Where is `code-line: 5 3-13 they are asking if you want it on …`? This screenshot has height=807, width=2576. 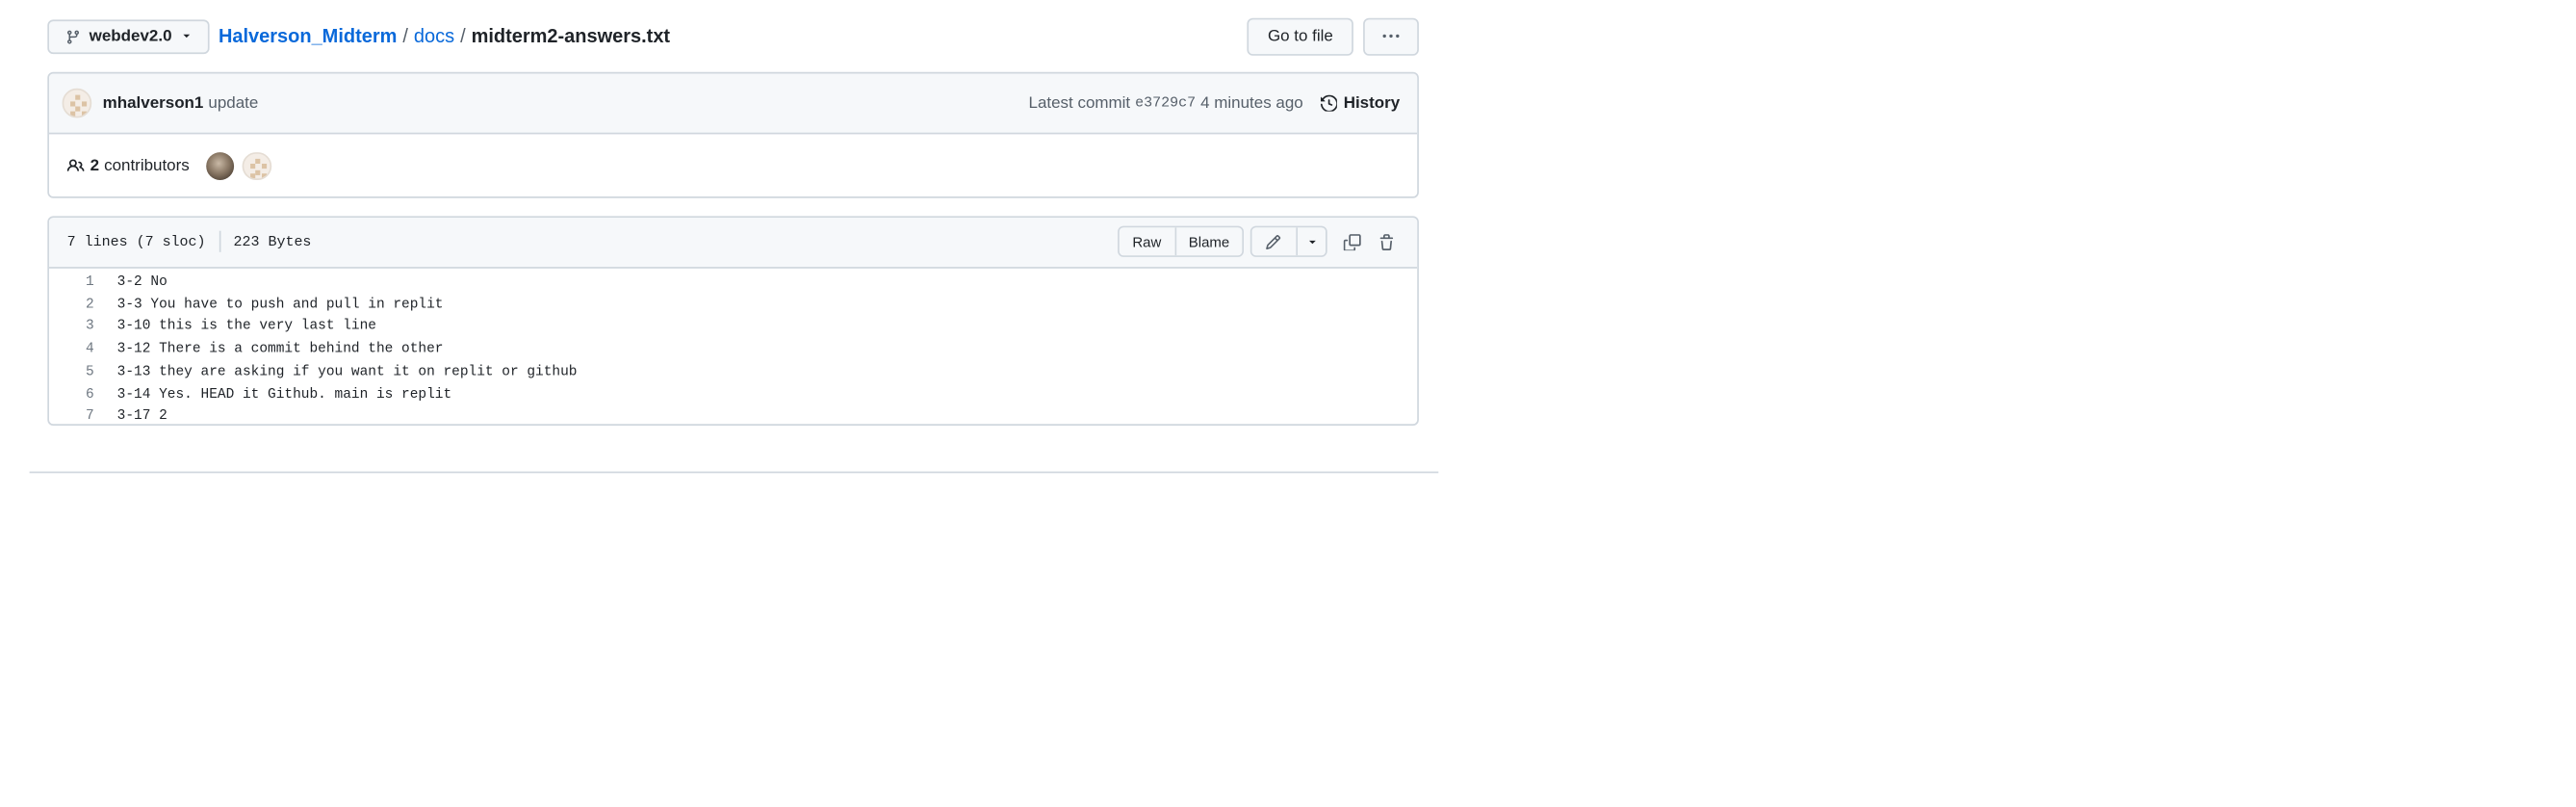
code-line: 5 3-13 they are asking if you want it on … is located at coordinates (733, 371).